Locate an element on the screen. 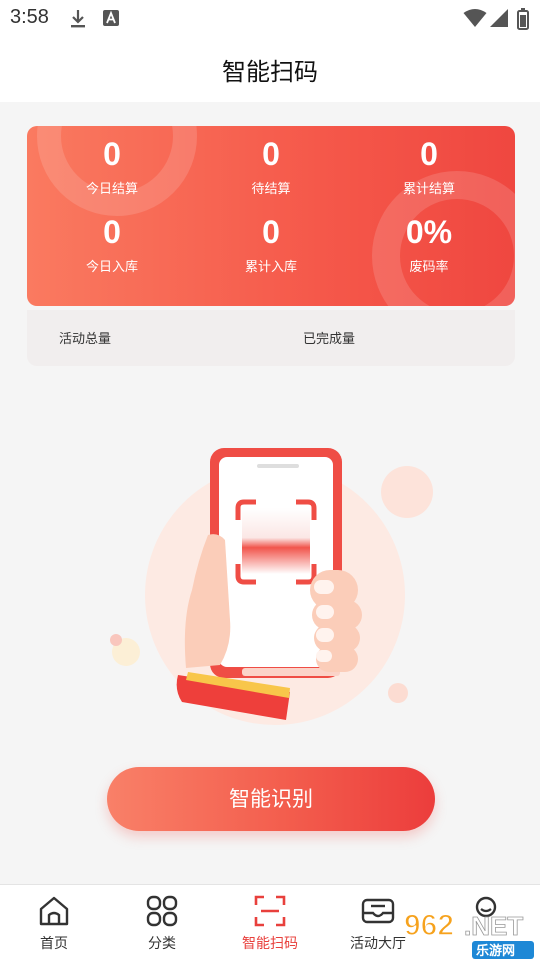 This screenshot has height=960, width=540. stat-total-stored: 0 累计入库 is located at coordinates (271, 244).